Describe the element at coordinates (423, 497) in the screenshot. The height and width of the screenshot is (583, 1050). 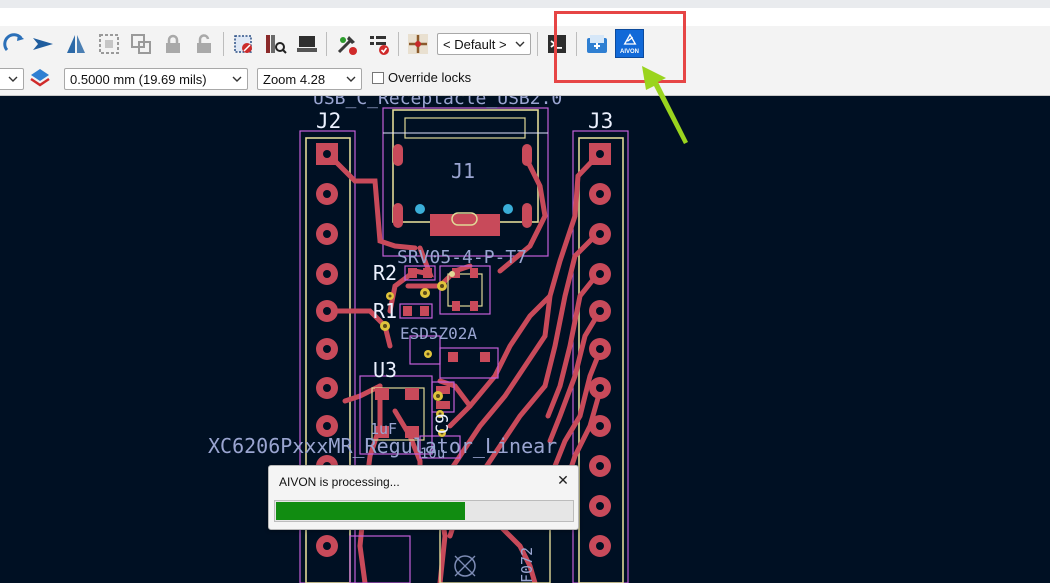
I see `processing-dialog: AIVON is processing... ✕` at that location.